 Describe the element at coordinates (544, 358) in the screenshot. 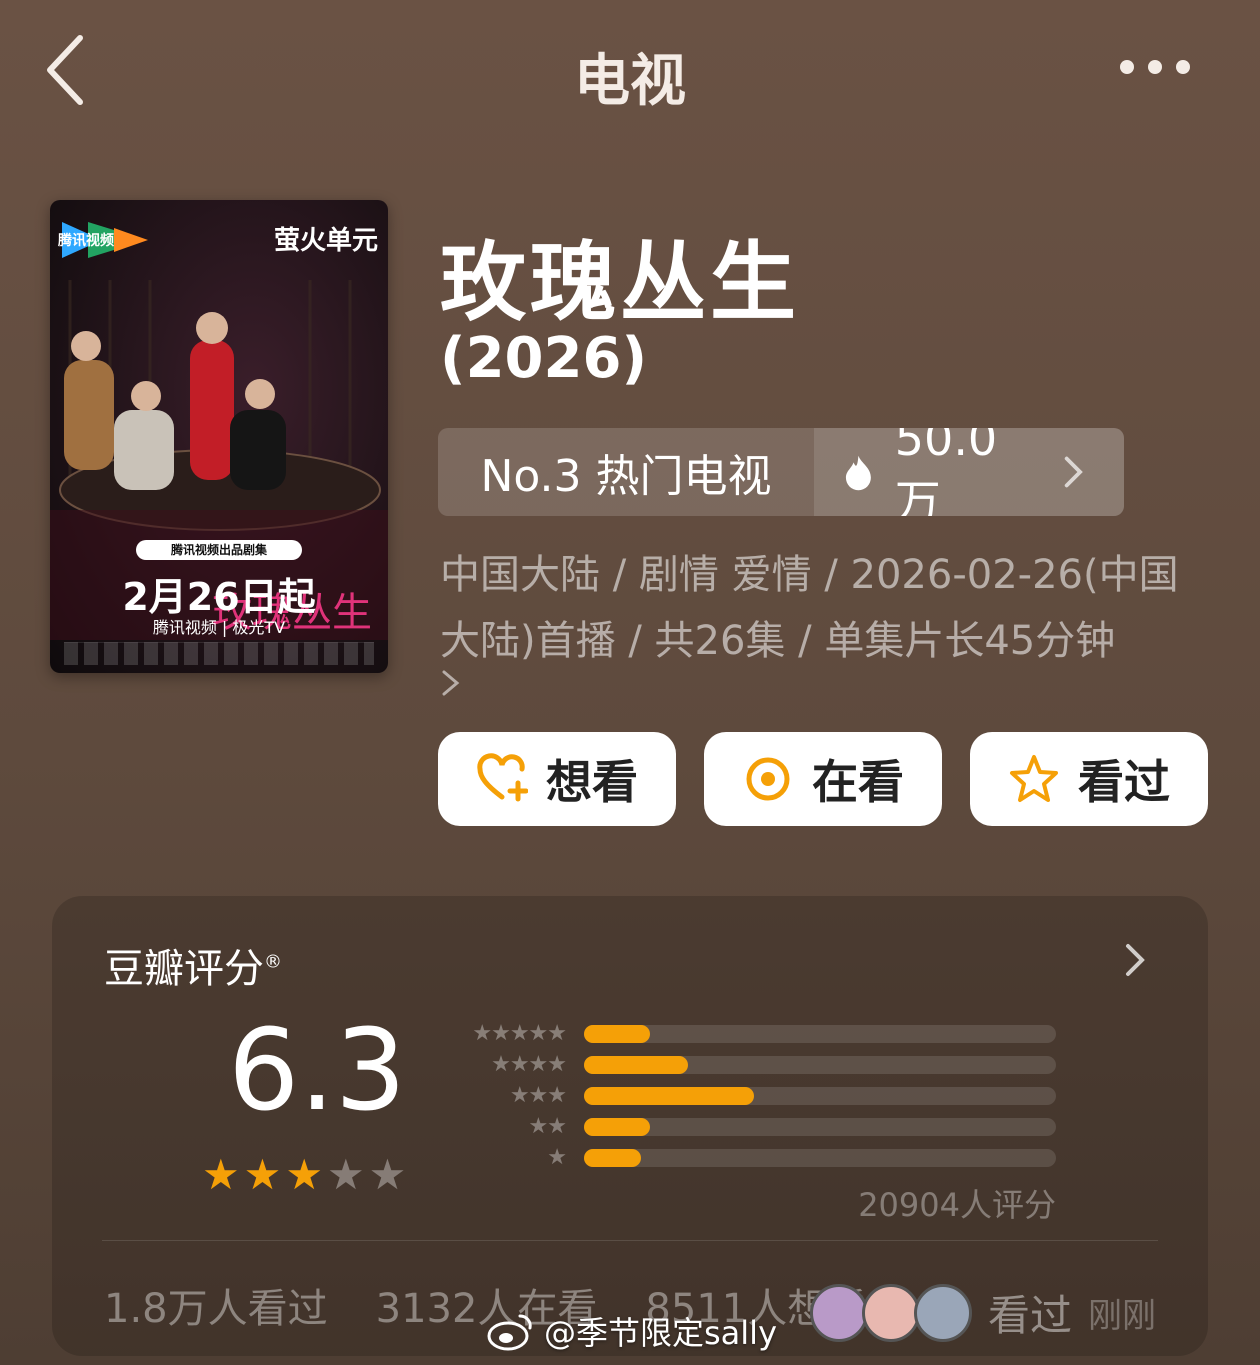

I see `show-year: (2026)` at that location.